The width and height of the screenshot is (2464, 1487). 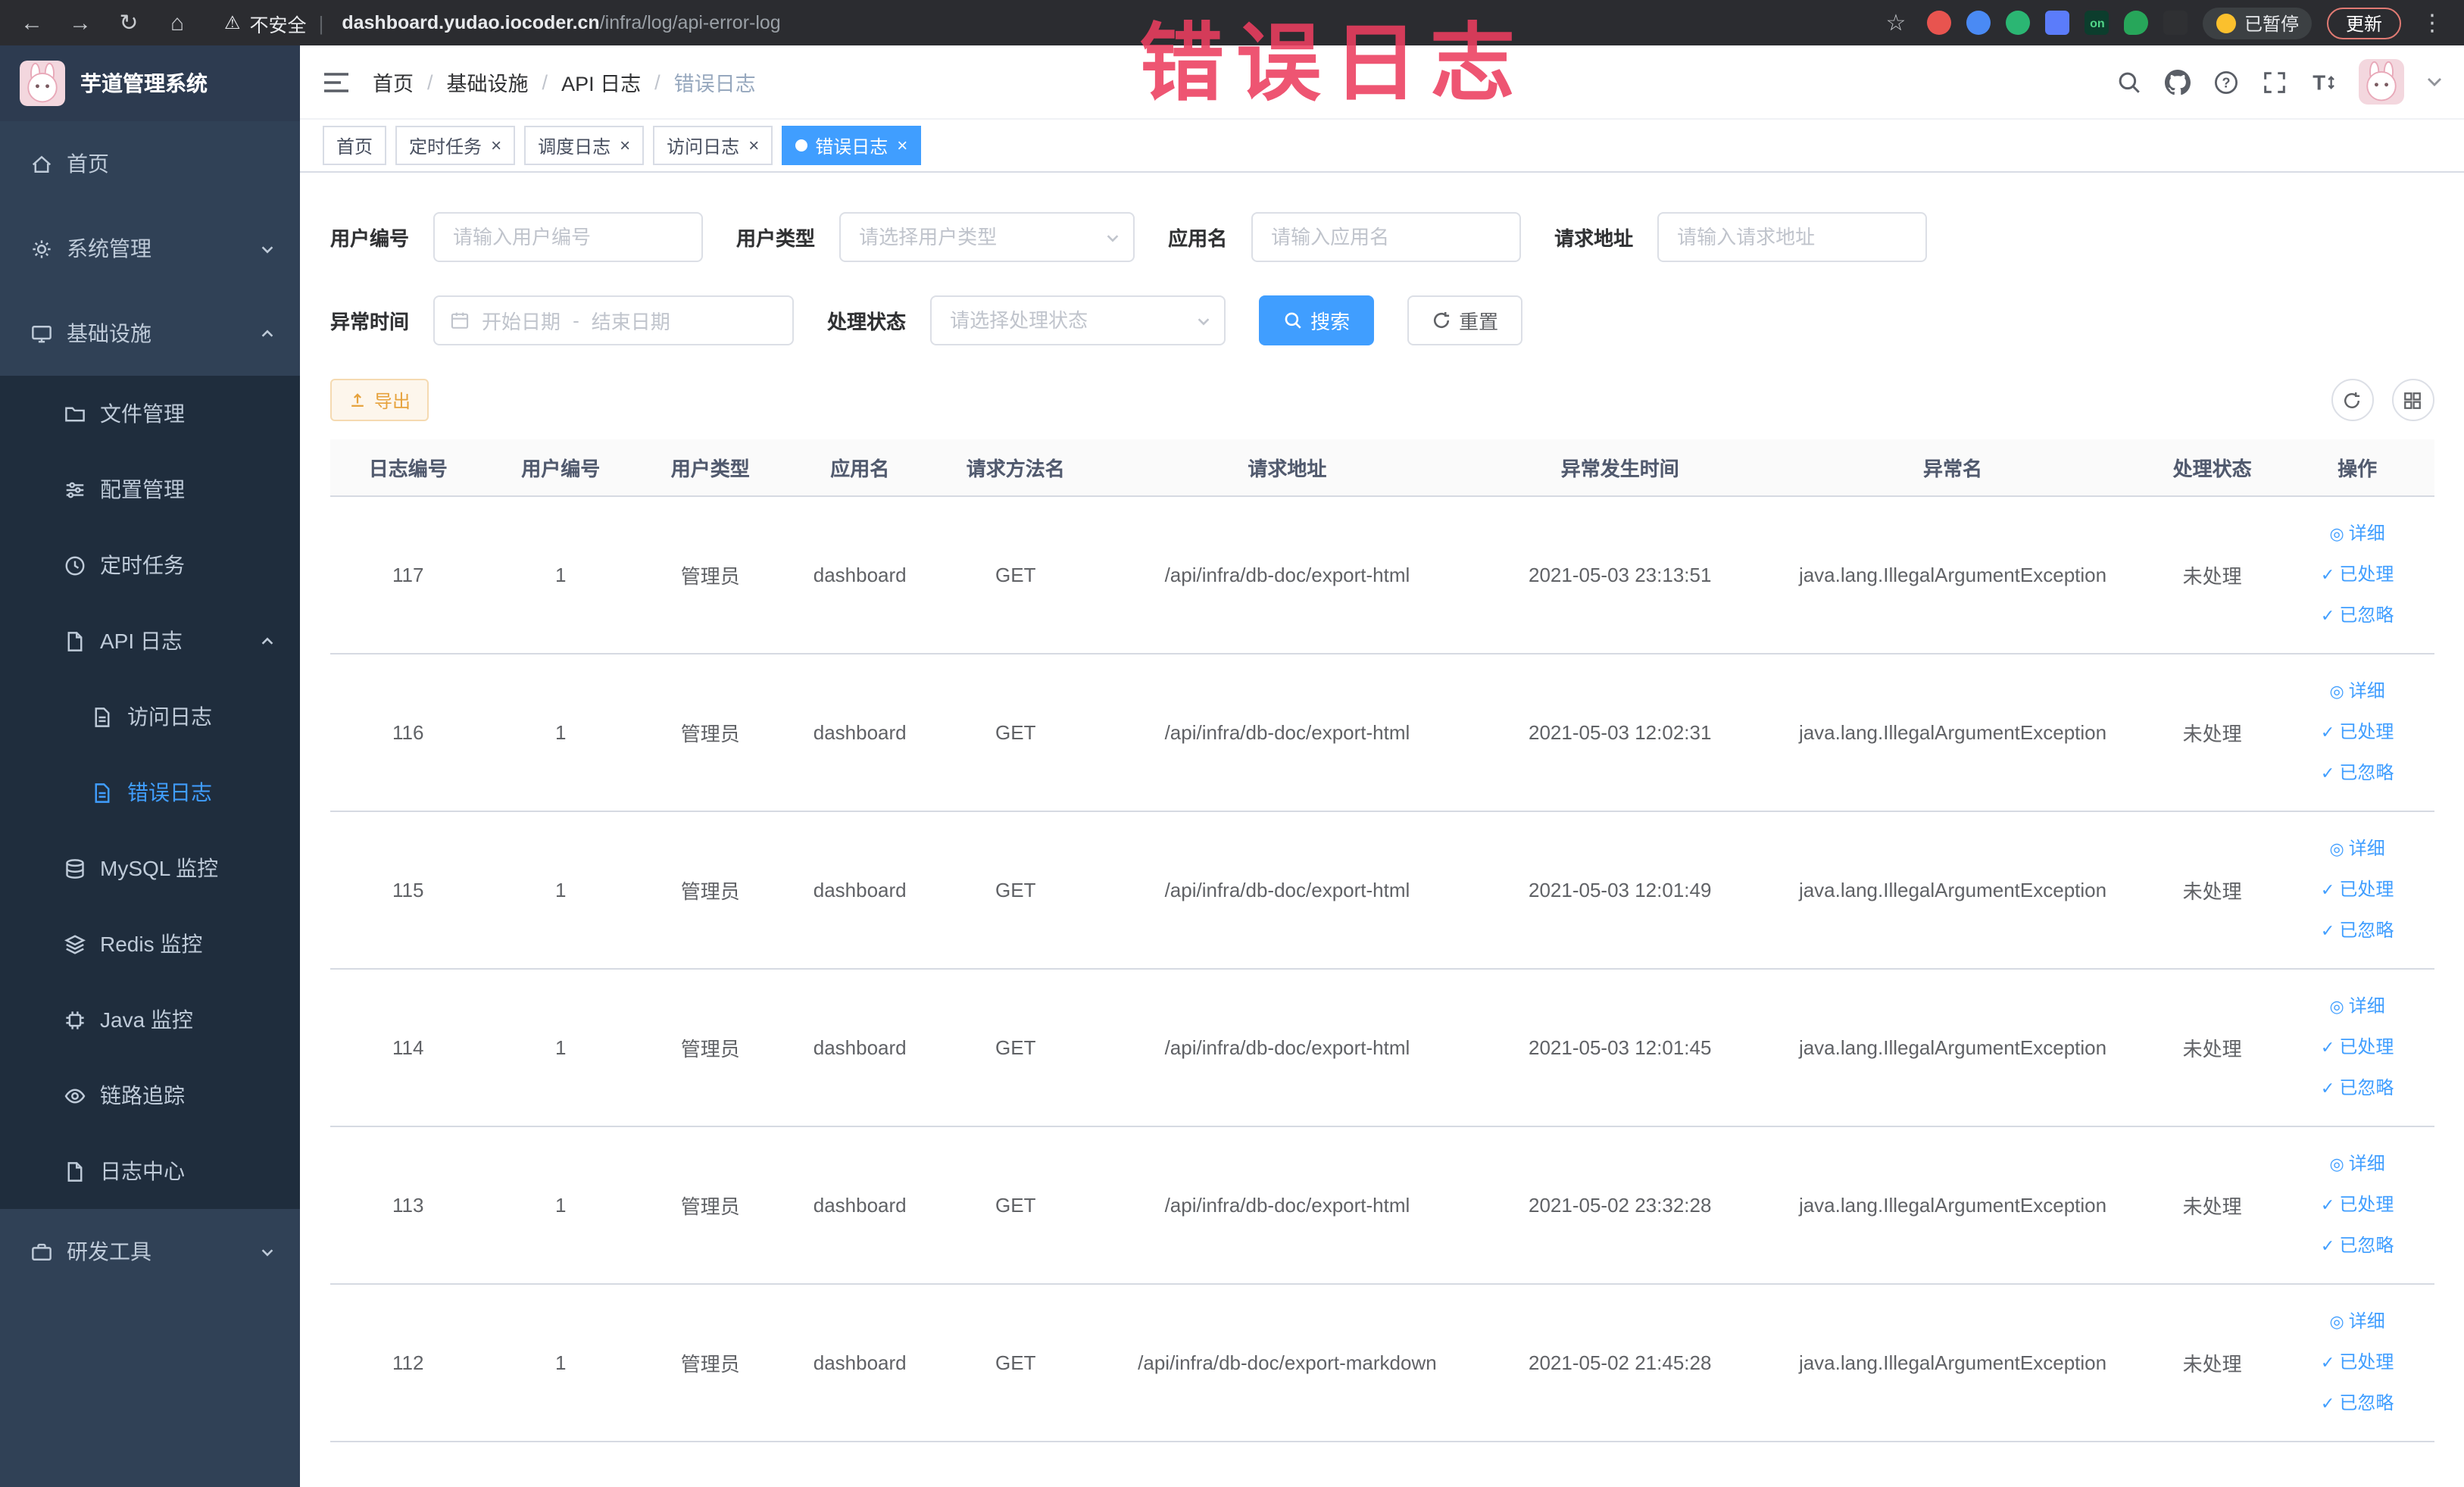 What do you see at coordinates (150, 1095) in the screenshot?
I see `sidebar-item-link-tracing: 链路追踪` at bounding box center [150, 1095].